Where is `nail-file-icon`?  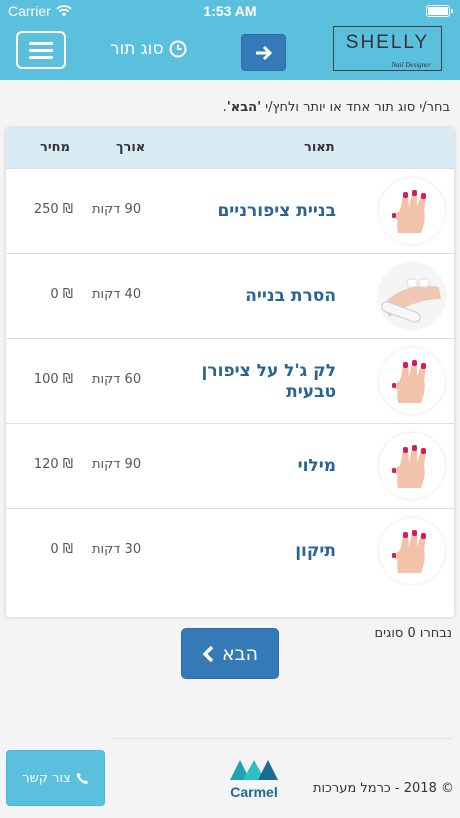
nail-file-icon is located at coordinates (412, 296).